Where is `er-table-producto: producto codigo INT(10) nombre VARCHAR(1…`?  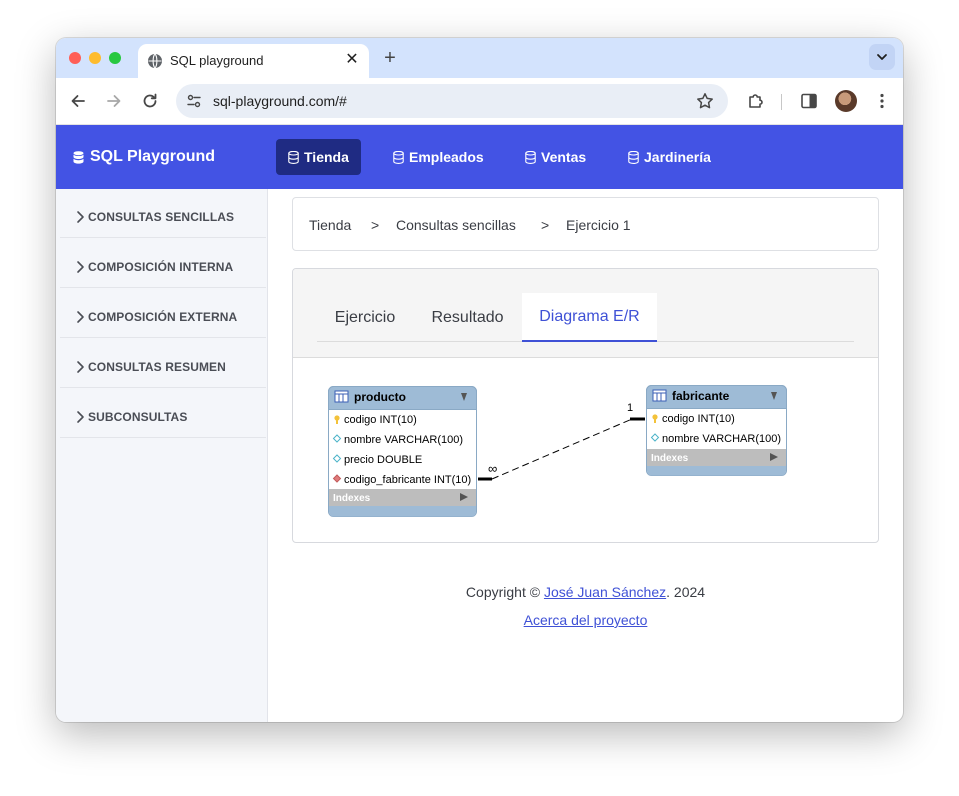 er-table-producto: producto codigo INT(10) nombre VARCHAR(1… is located at coordinates (402, 451).